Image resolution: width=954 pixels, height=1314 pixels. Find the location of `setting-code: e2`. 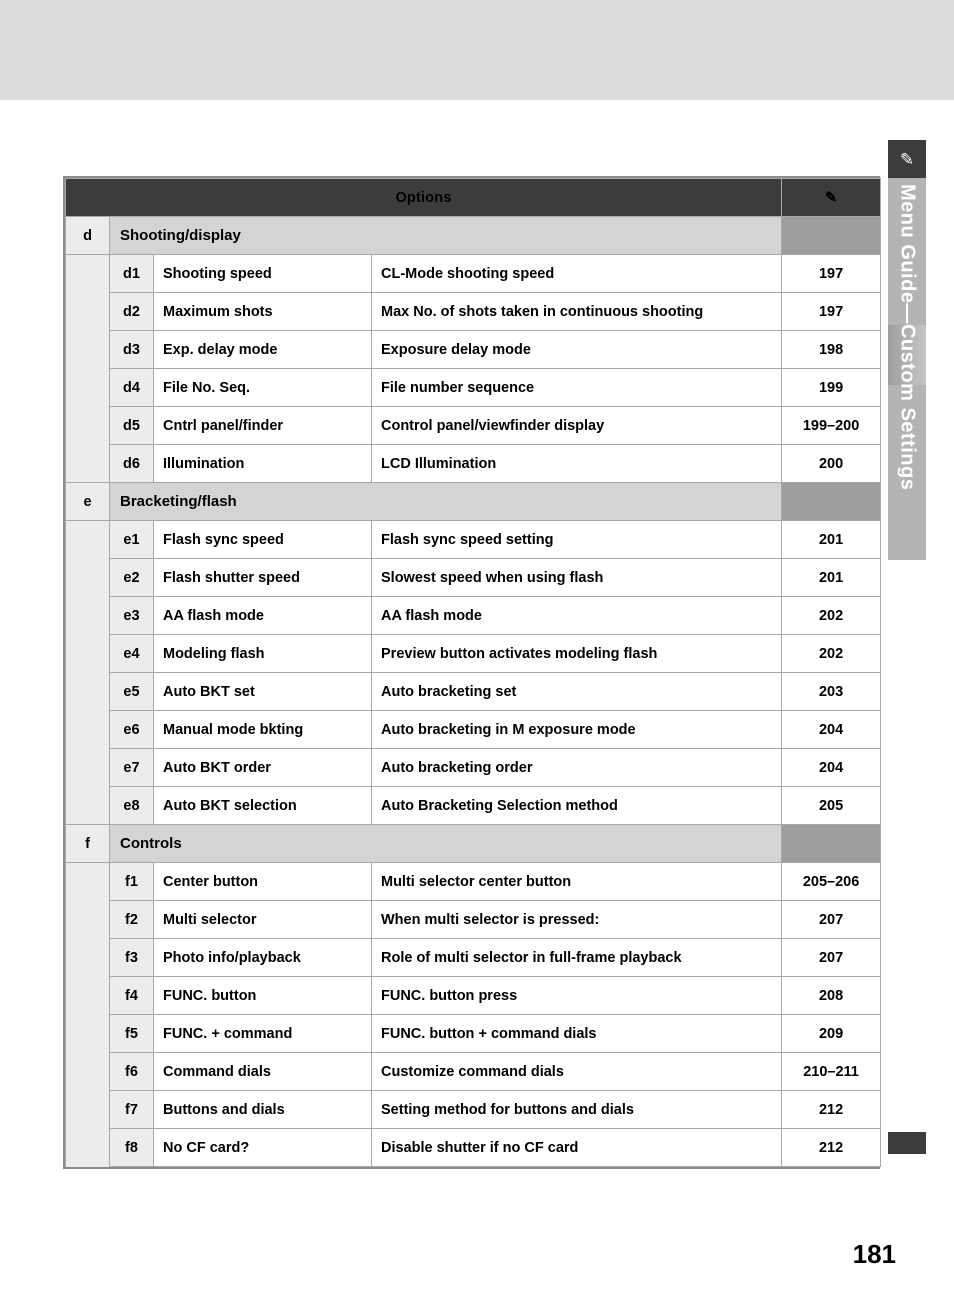

setting-code: e2 is located at coordinates (131, 577).